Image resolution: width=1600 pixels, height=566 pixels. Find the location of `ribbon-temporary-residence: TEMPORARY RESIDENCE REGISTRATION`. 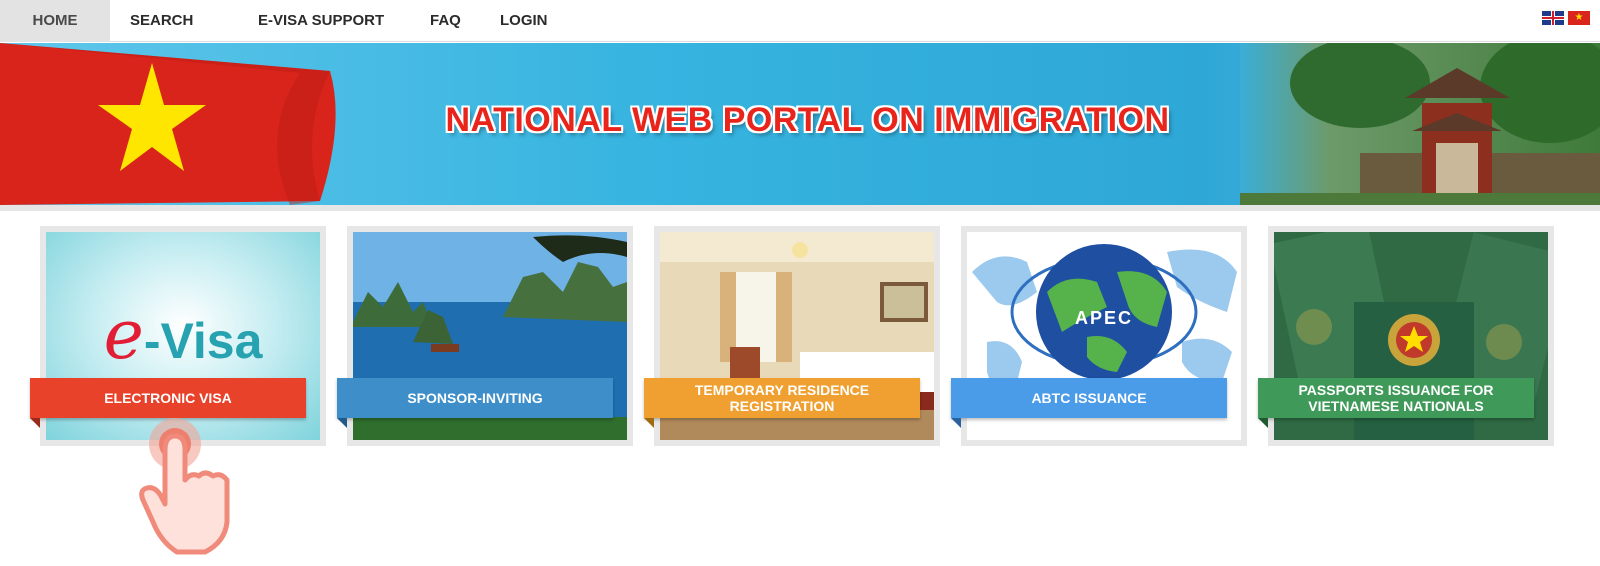

ribbon-temporary-residence: TEMPORARY RESIDENCE REGISTRATION is located at coordinates (782, 398).